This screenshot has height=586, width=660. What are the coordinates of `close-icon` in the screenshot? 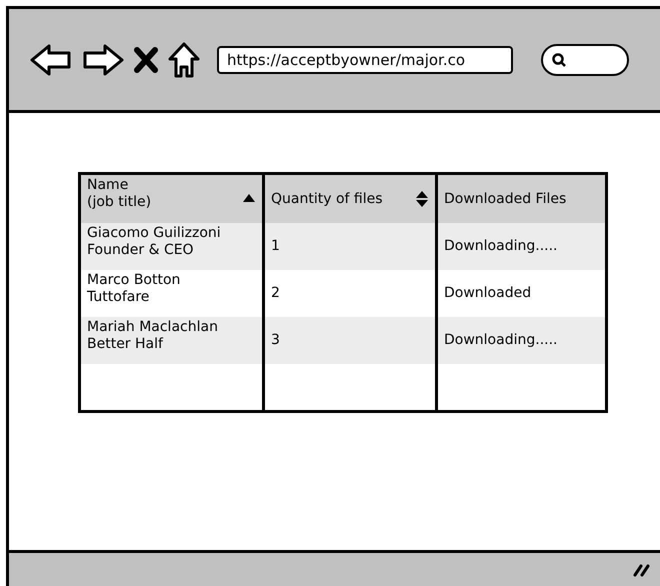 It's located at (146, 60).